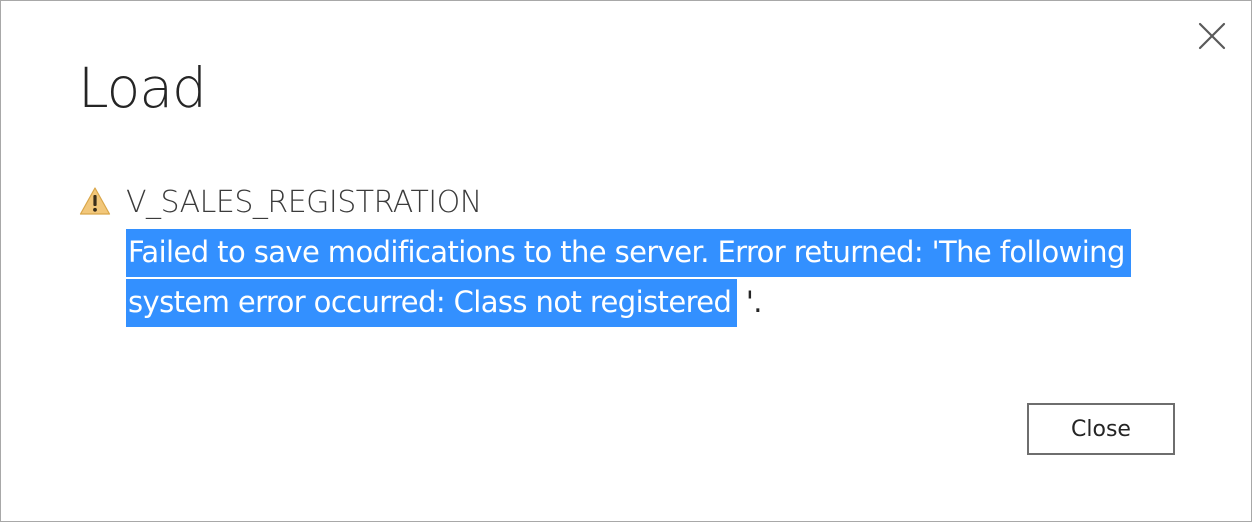 This screenshot has height=522, width=1252. Describe the element at coordinates (142, 88) in the screenshot. I see `dialog-title: Load` at that location.